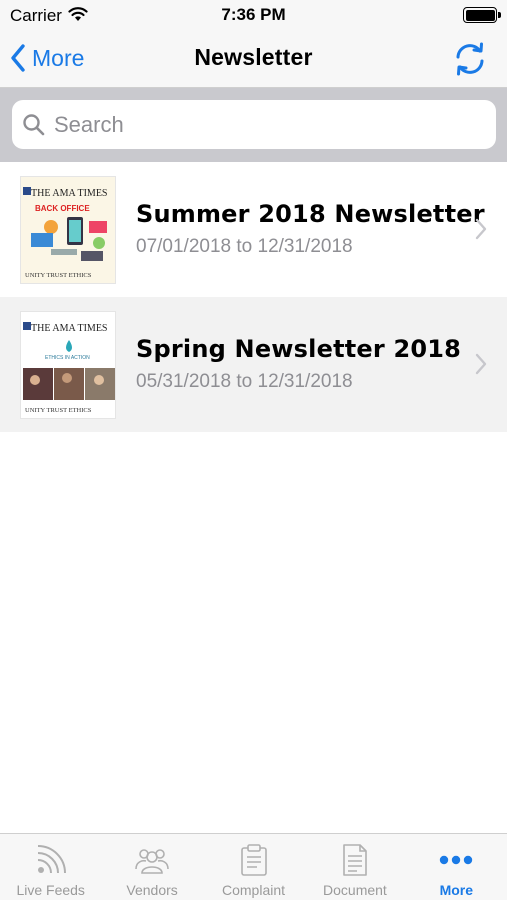 The image size is (507, 900). What do you see at coordinates (355, 890) in the screenshot?
I see `tab-label: Document` at bounding box center [355, 890].